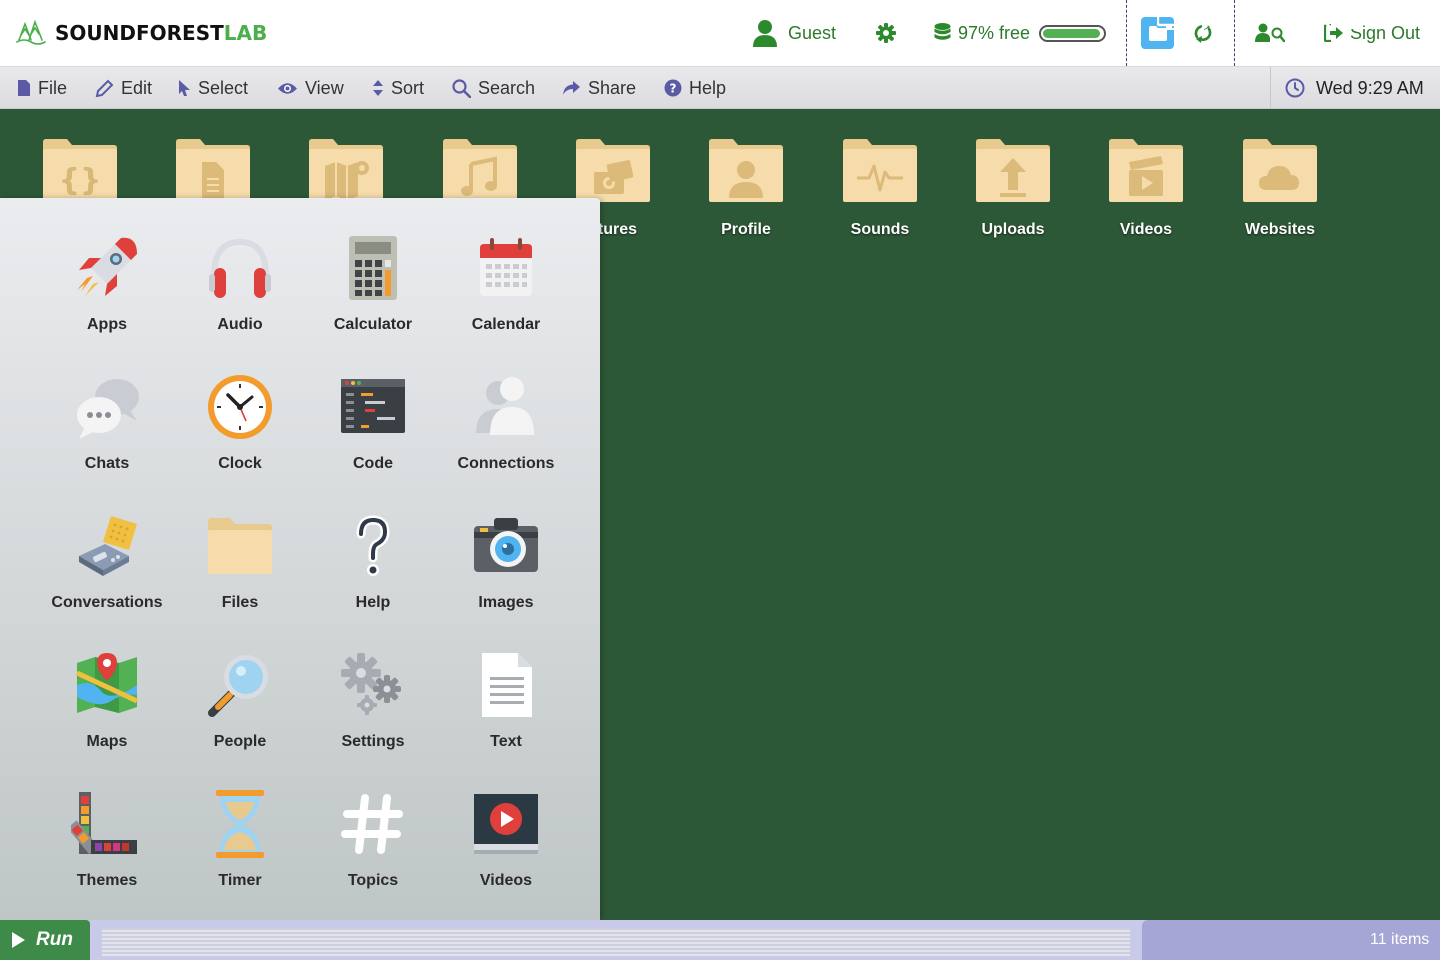  What do you see at coordinates (223, 87) in the screenshot?
I see `menu-select-label: Select` at bounding box center [223, 87].